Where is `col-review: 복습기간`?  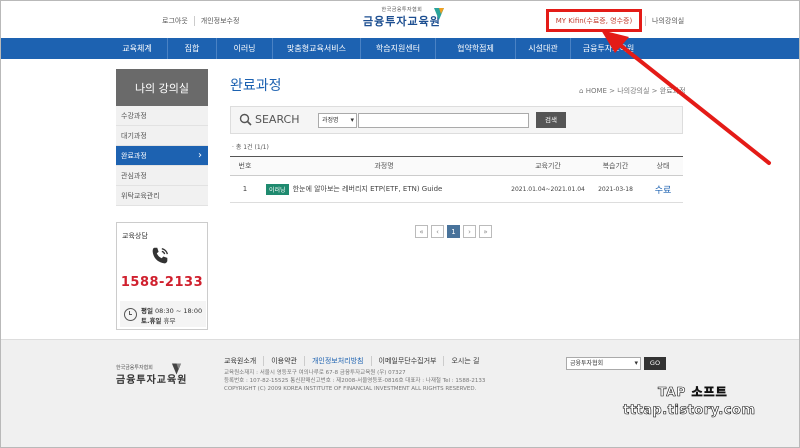
col-review: 복습기간 is located at coordinates (615, 166).